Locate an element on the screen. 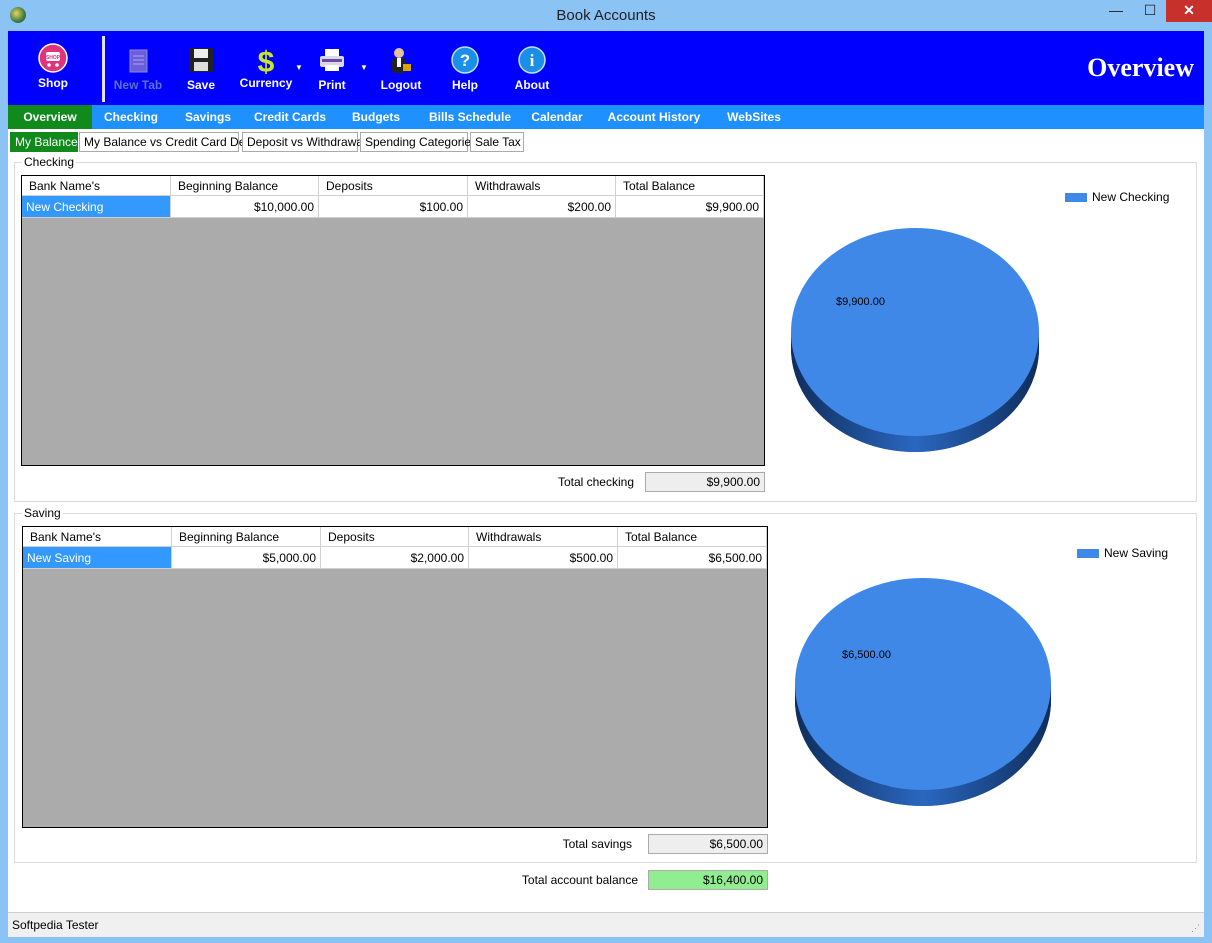 Image resolution: width=1212 pixels, height=943 pixels. status-user: Softpedia Tester is located at coordinates (55, 925).